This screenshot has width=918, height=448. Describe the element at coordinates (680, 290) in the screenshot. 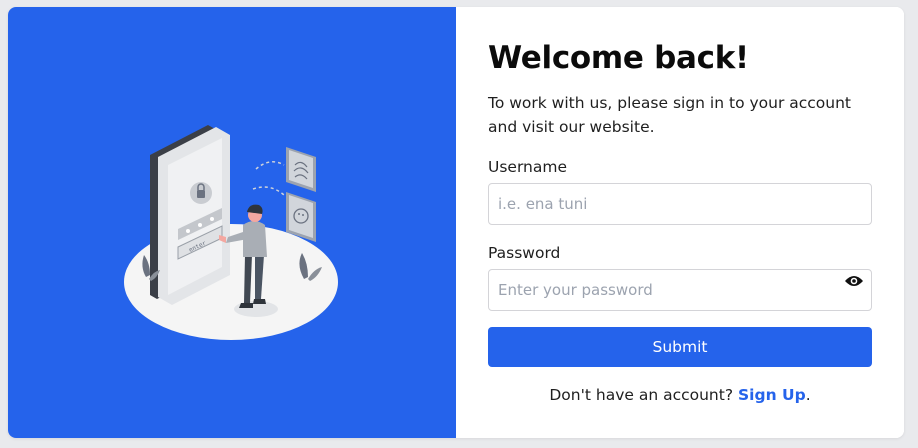

I see `password-input` at that location.